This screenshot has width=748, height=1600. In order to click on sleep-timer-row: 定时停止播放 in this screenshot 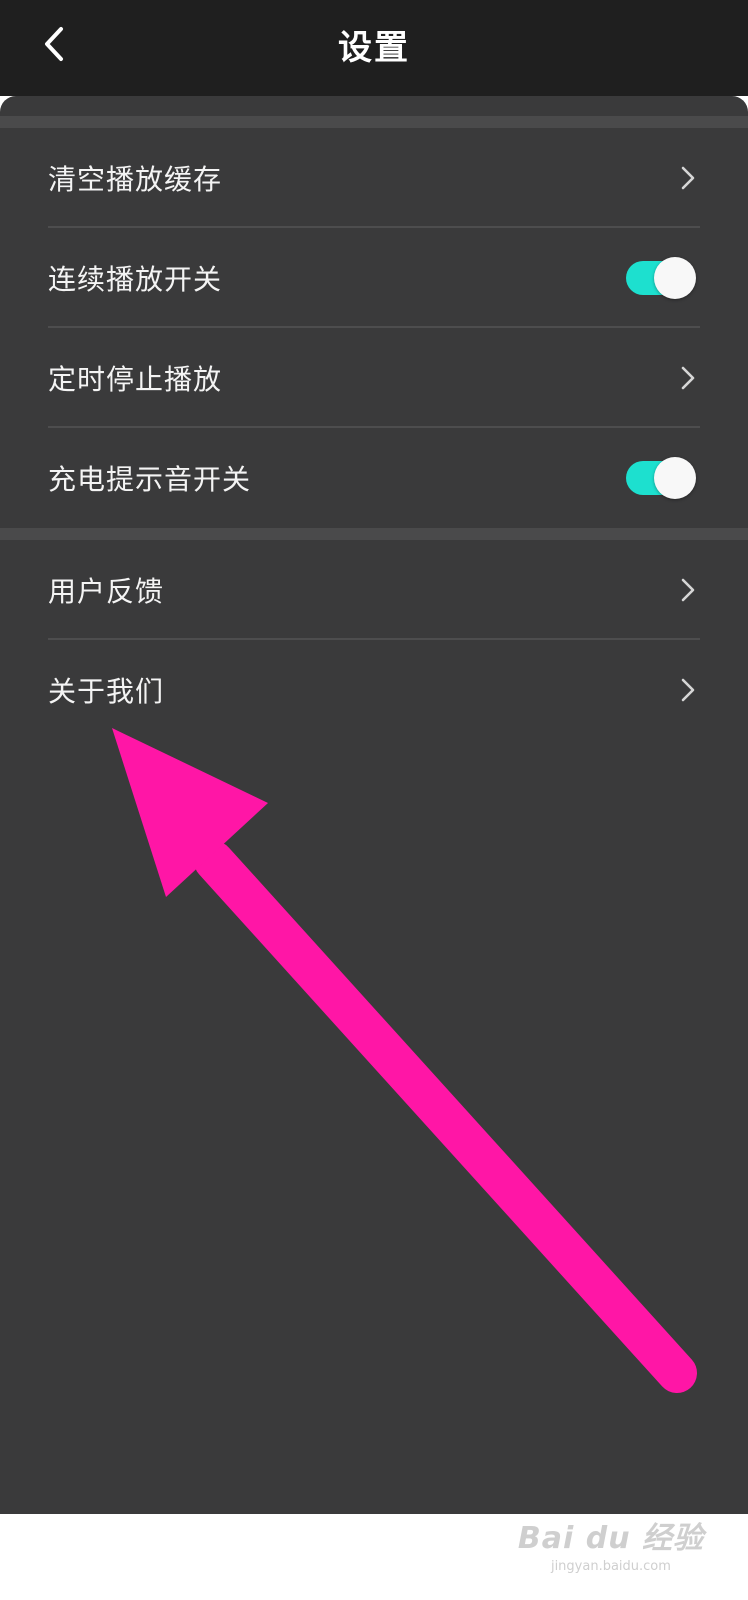, I will do `click(374, 378)`.